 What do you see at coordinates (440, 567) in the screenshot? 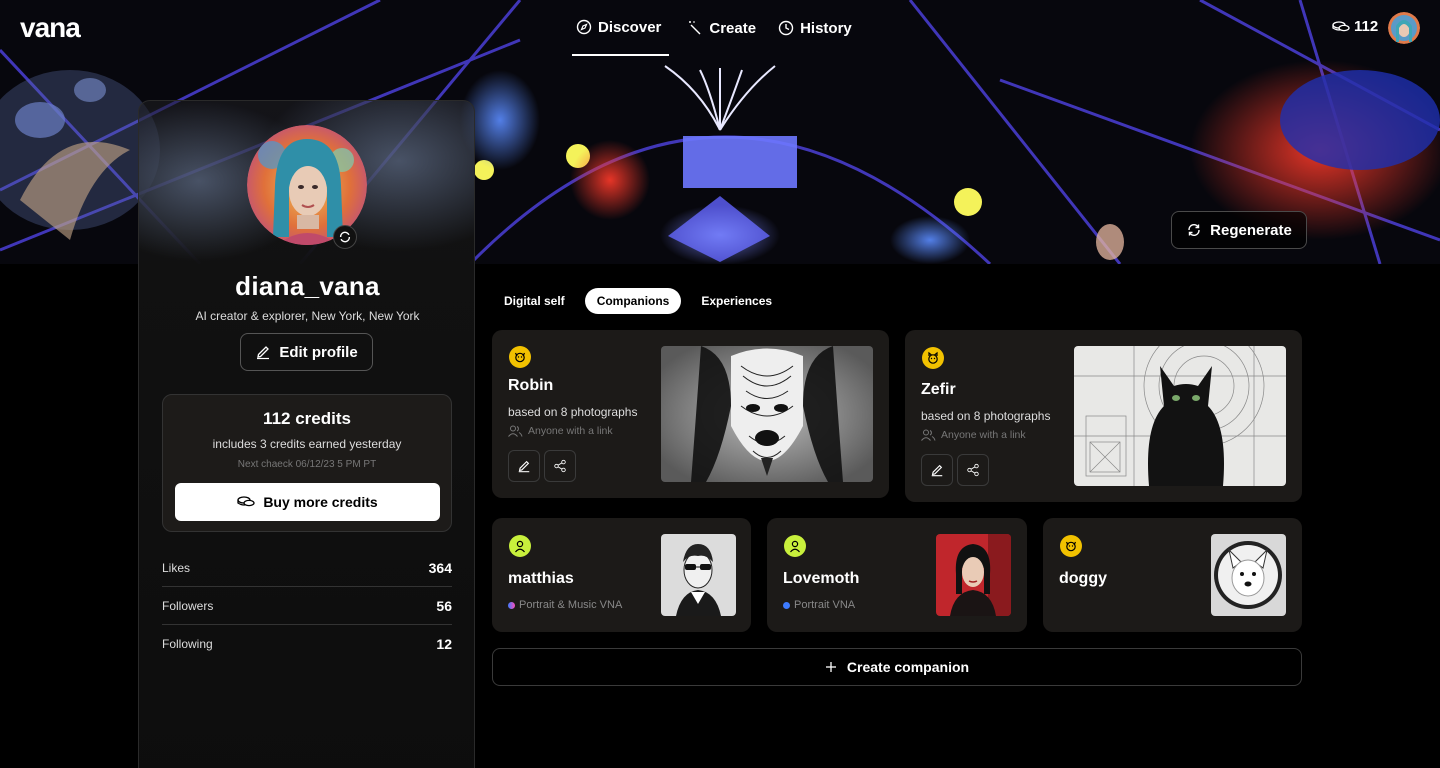
I see `stat-value: 364` at bounding box center [440, 567].